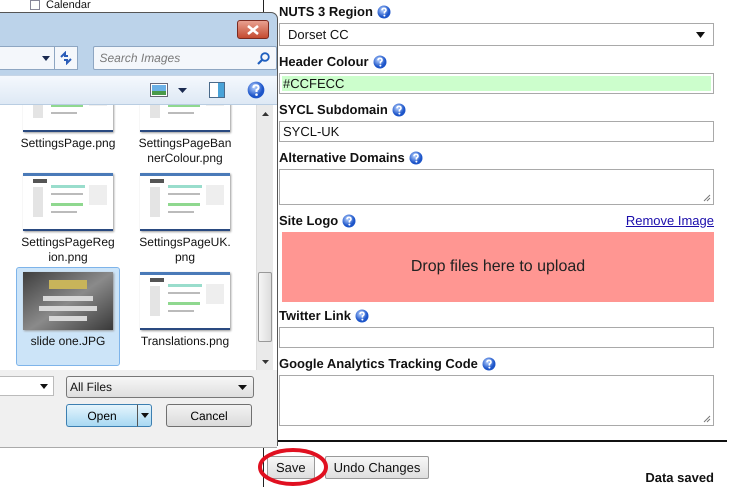 The image size is (730, 497). I want to click on search-icon, so click(263, 58).